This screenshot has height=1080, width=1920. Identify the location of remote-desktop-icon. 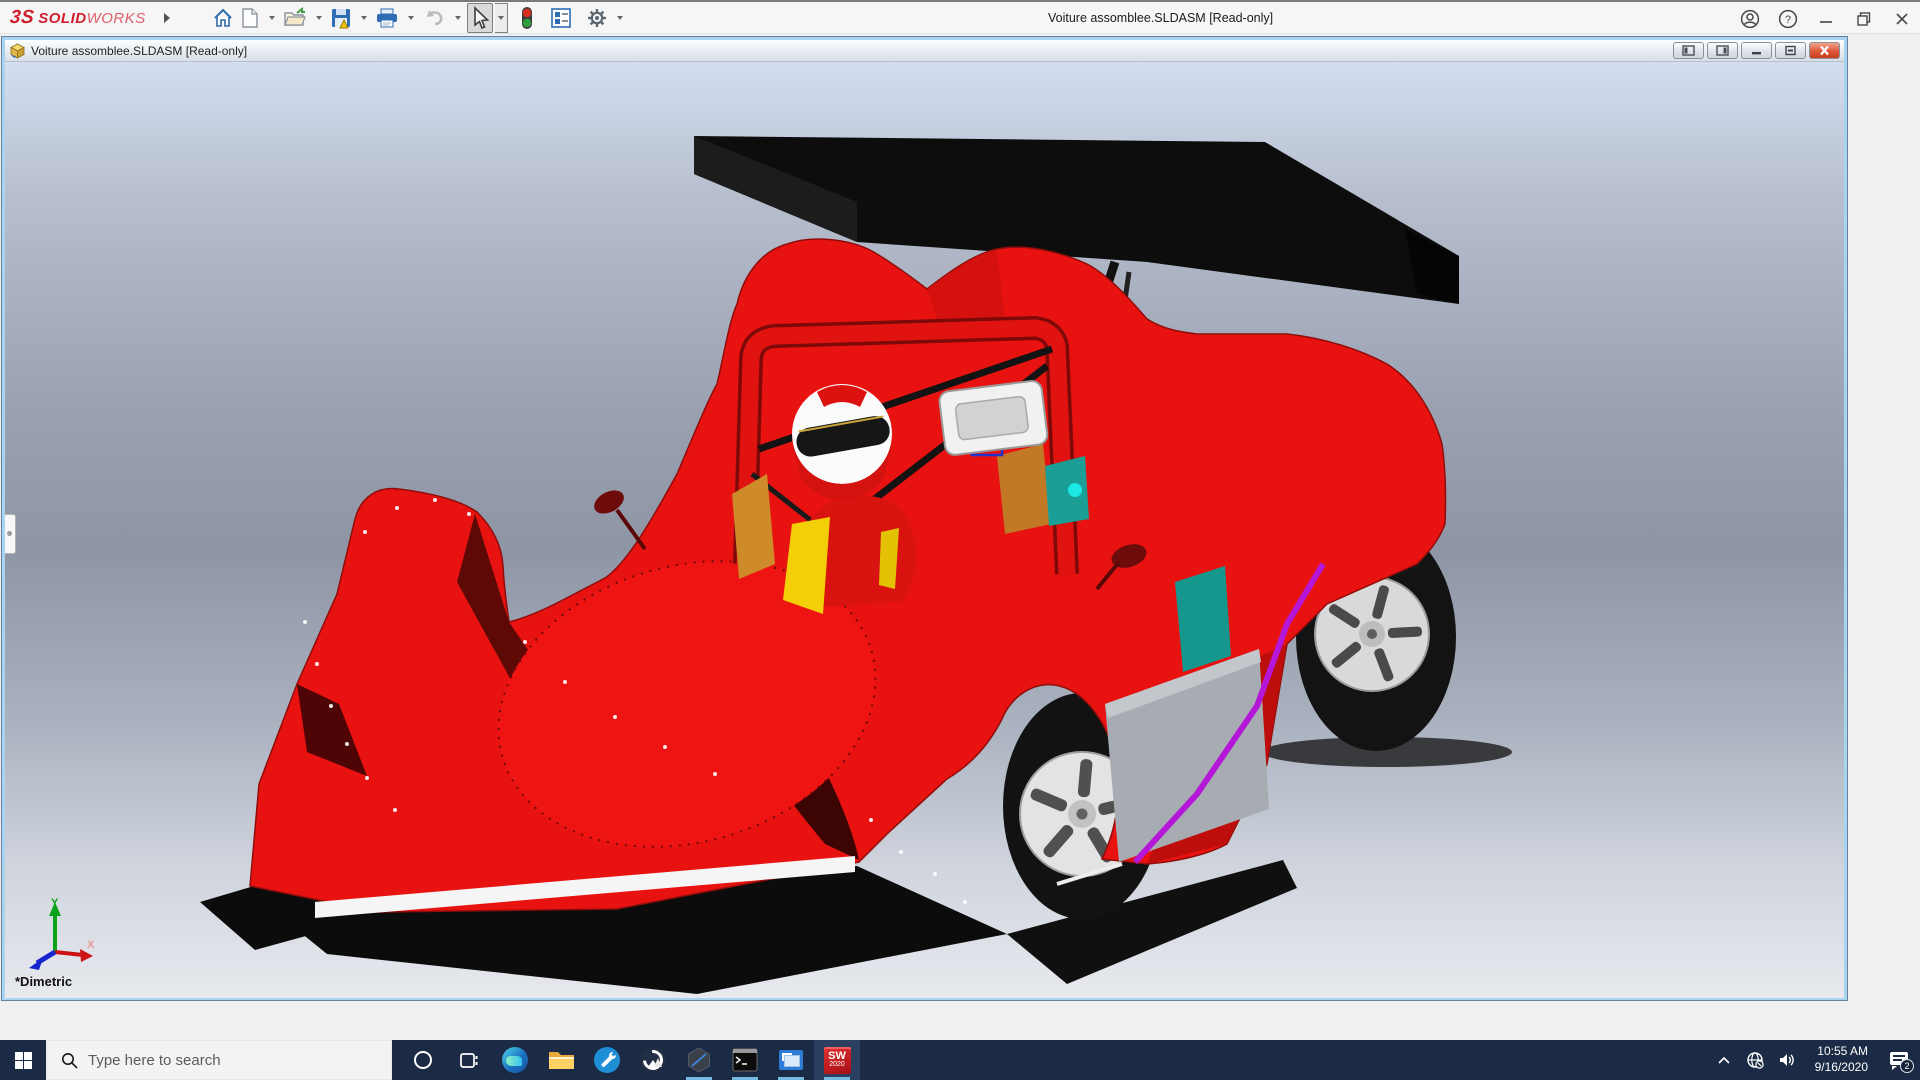
(791, 1060).